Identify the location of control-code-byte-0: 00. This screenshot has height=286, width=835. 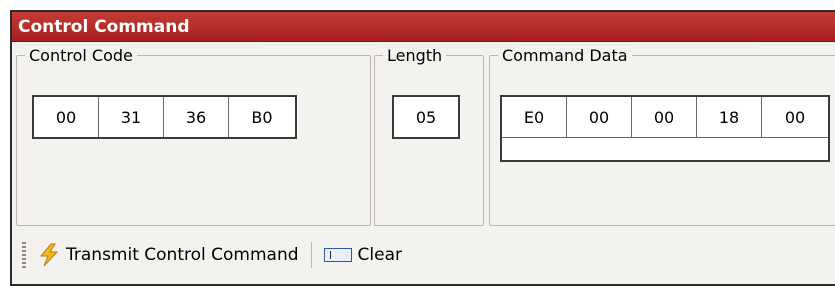
(66, 117).